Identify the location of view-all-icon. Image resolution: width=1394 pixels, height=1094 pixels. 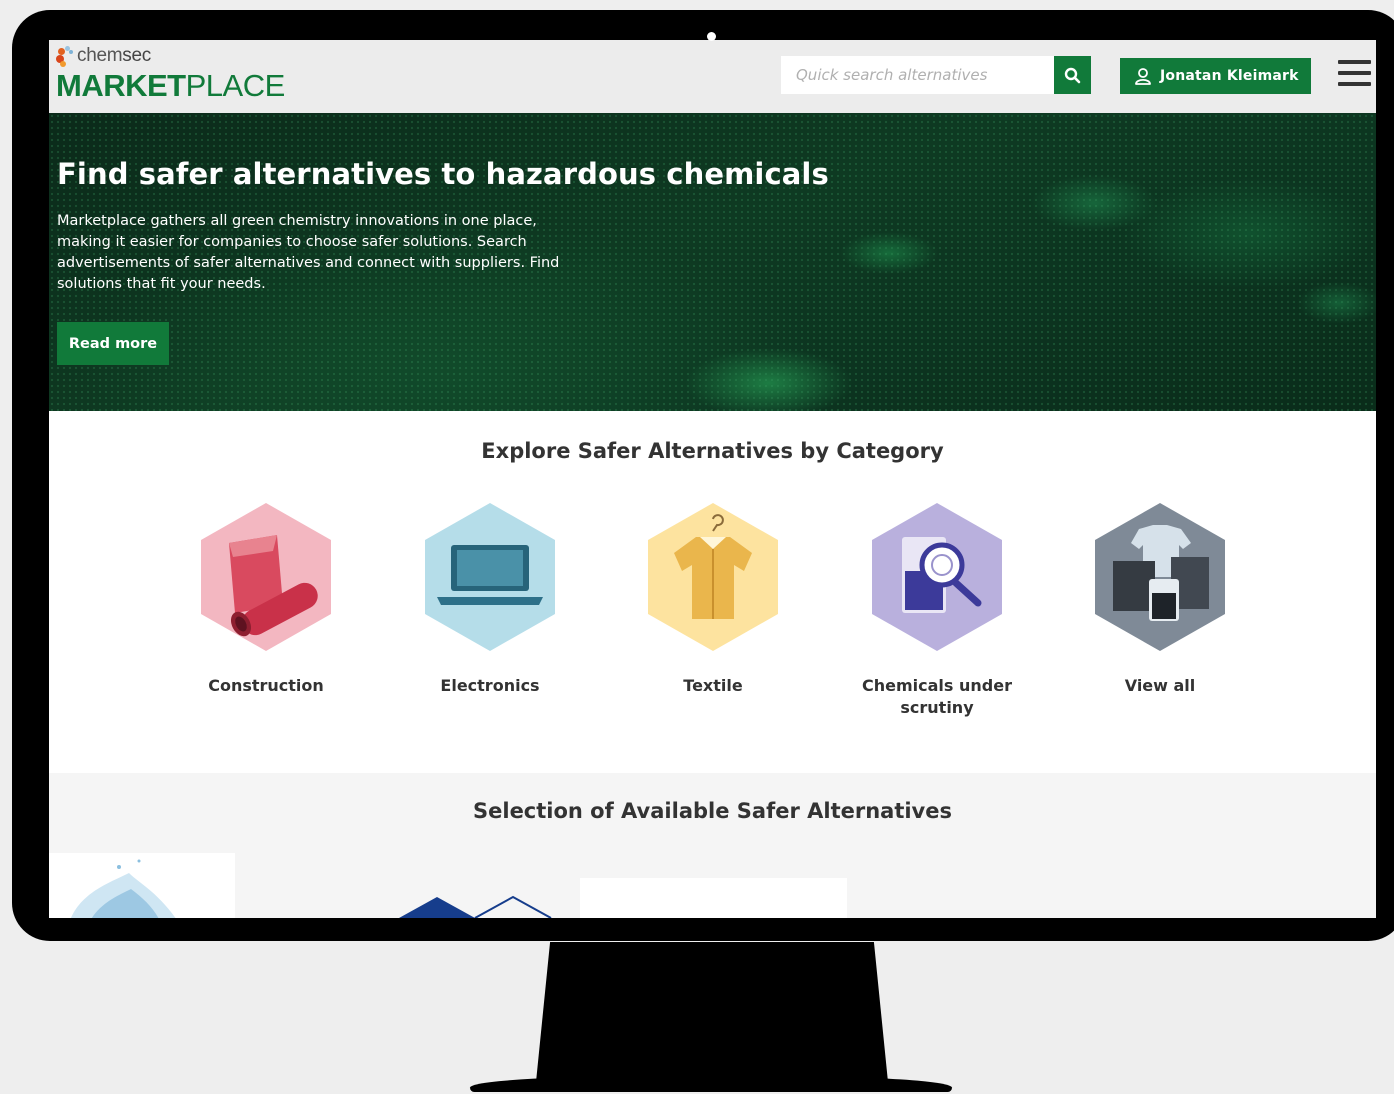
(1160, 577).